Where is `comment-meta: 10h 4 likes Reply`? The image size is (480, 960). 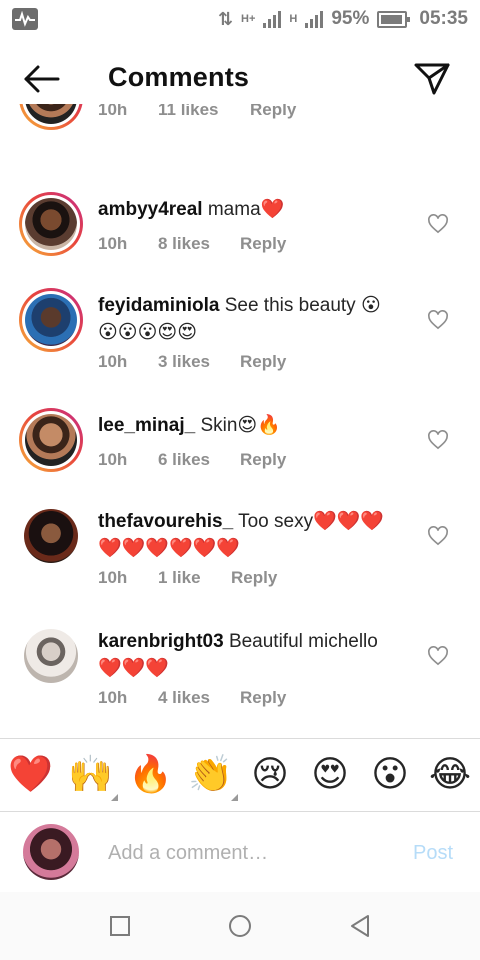 comment-meta: 10h 4 likes Reply is located at coordinates (192, 698).